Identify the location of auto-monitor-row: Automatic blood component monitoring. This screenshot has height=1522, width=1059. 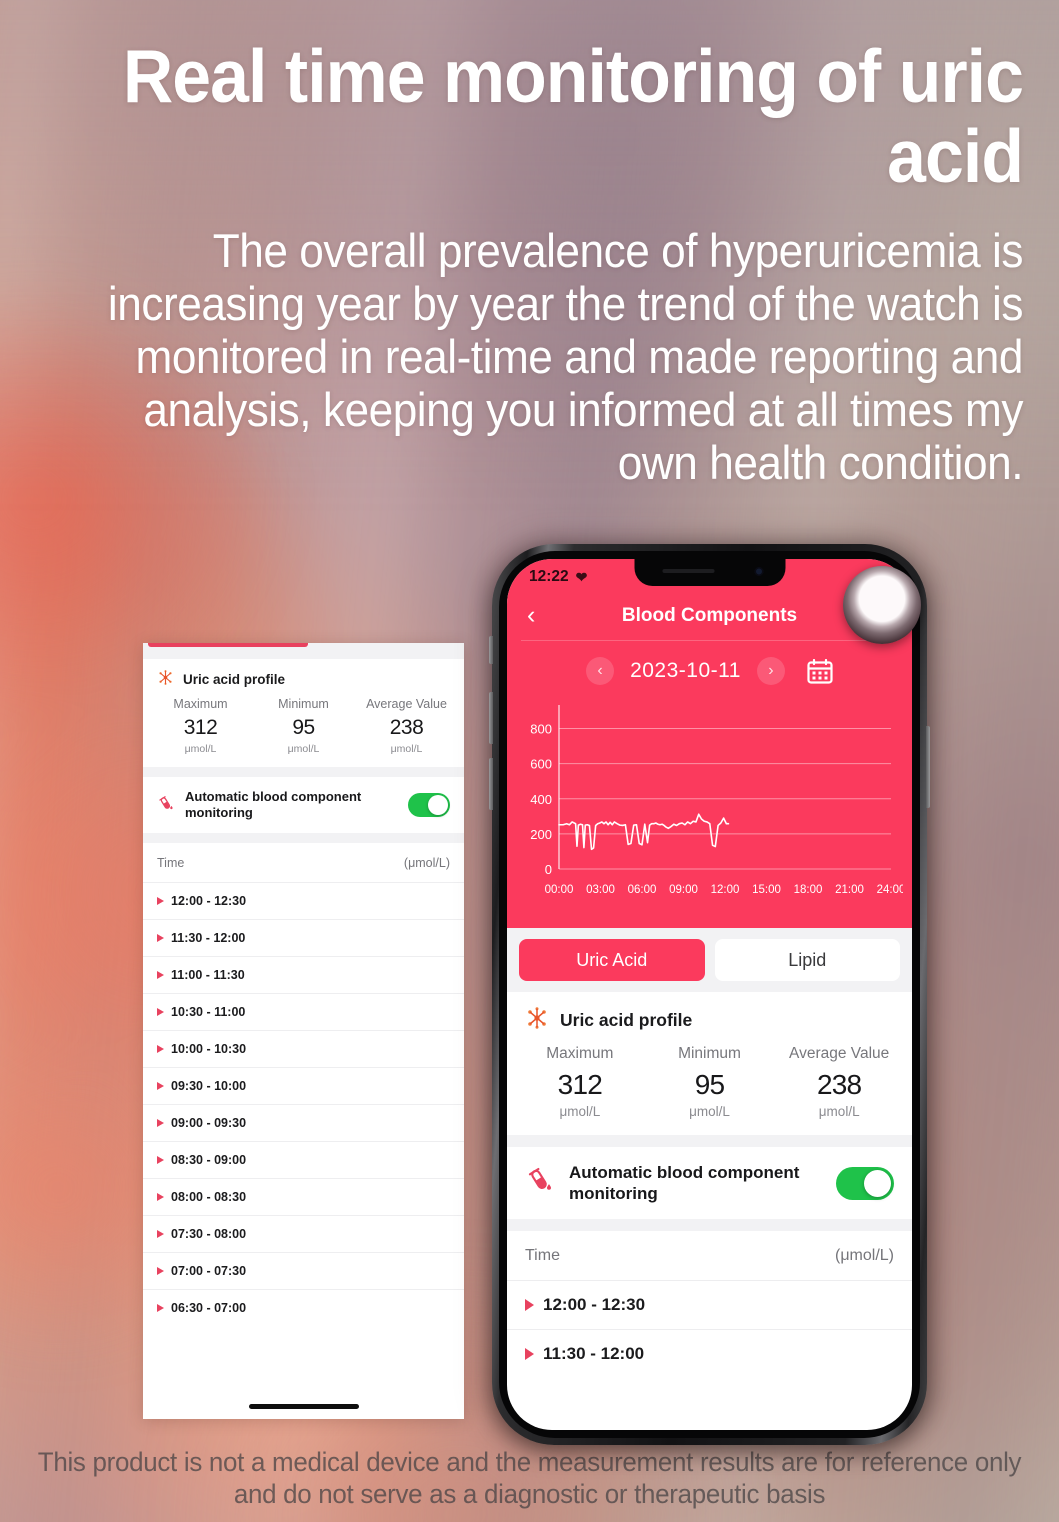
(709, 1183).